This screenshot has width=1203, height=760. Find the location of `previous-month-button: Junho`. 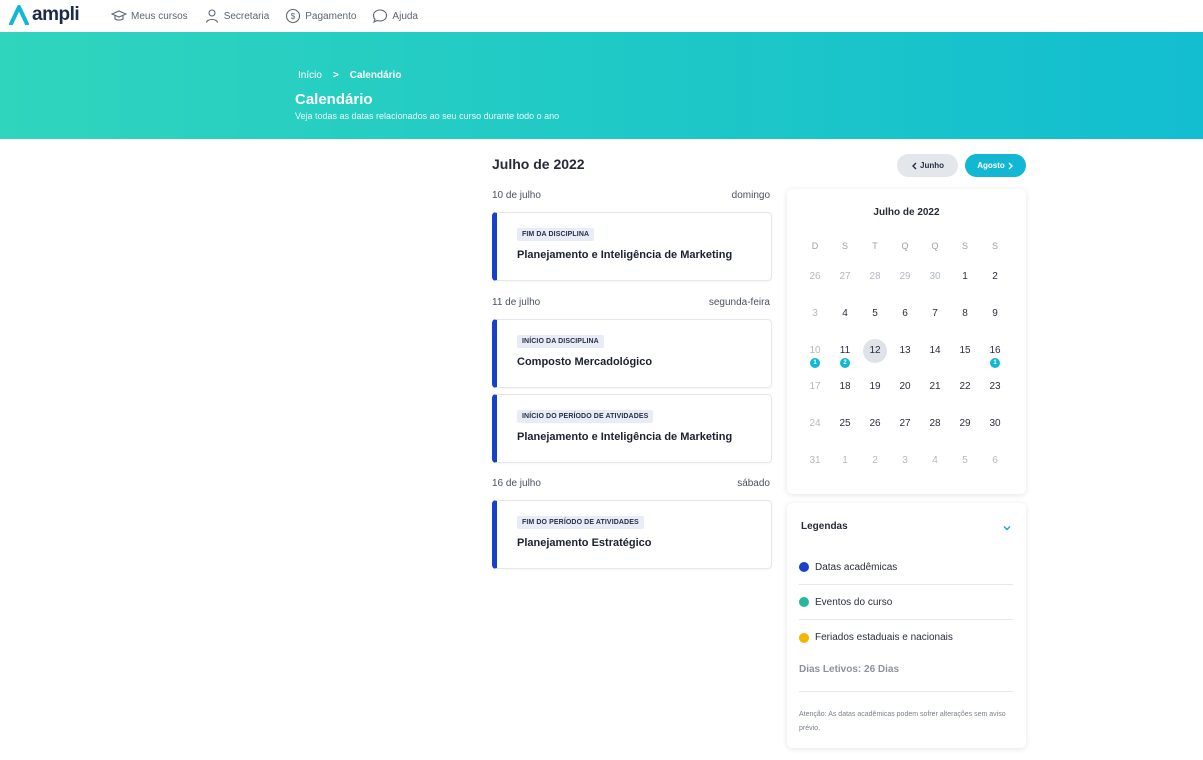

previous-month-button: Junho is located at coordinates (927, 165).